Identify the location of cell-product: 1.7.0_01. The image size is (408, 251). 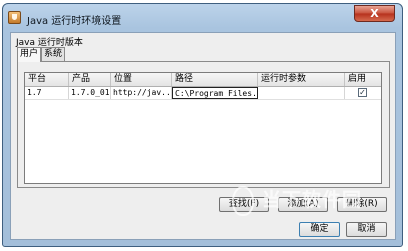
(90, 93).